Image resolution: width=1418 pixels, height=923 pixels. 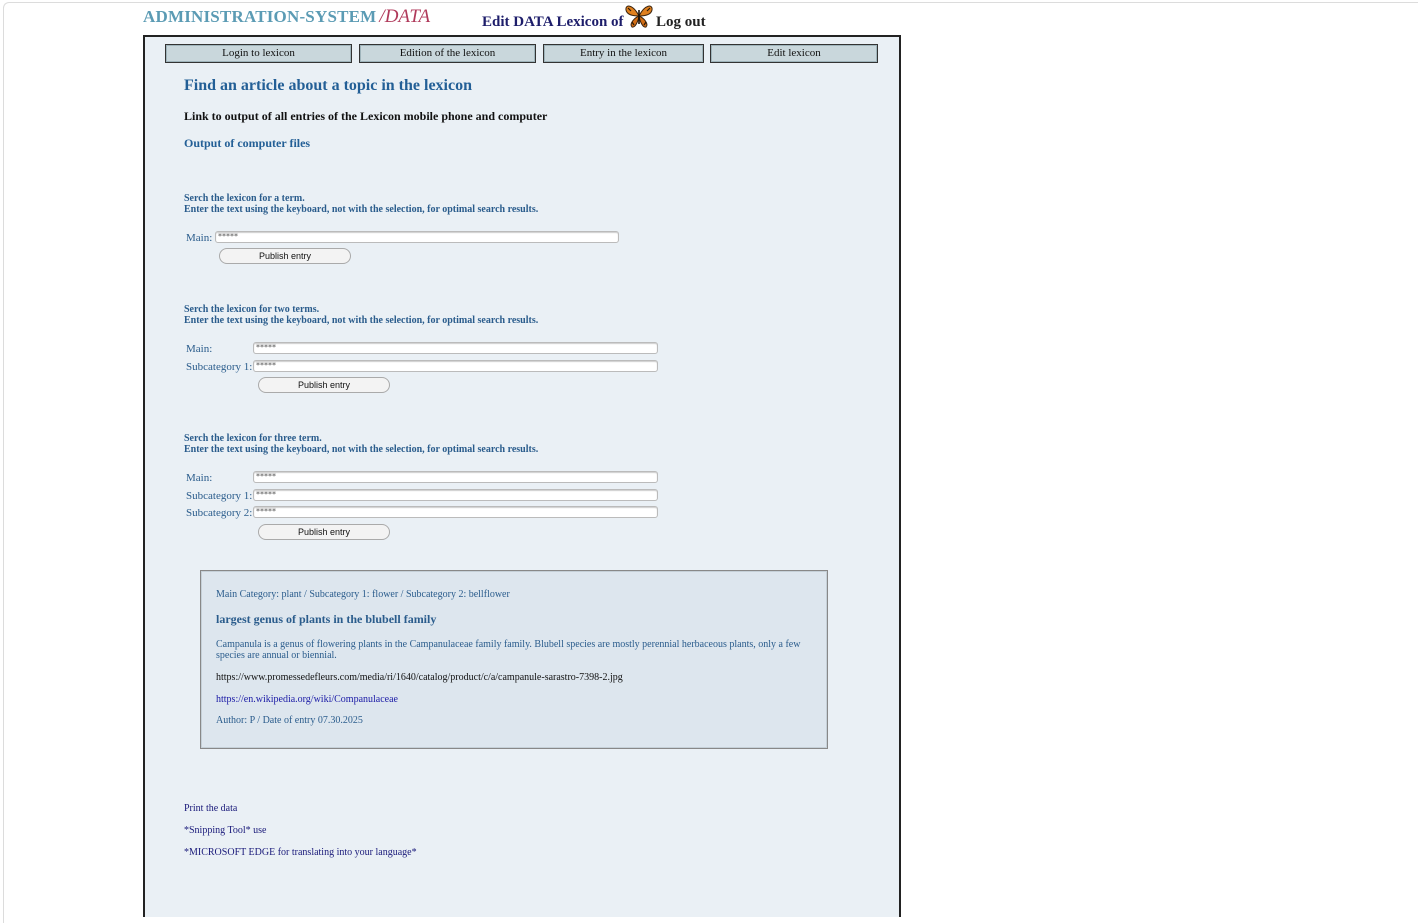 I want to click on output-computer-files-link: Output of computer files, so click(x=247, y=143).